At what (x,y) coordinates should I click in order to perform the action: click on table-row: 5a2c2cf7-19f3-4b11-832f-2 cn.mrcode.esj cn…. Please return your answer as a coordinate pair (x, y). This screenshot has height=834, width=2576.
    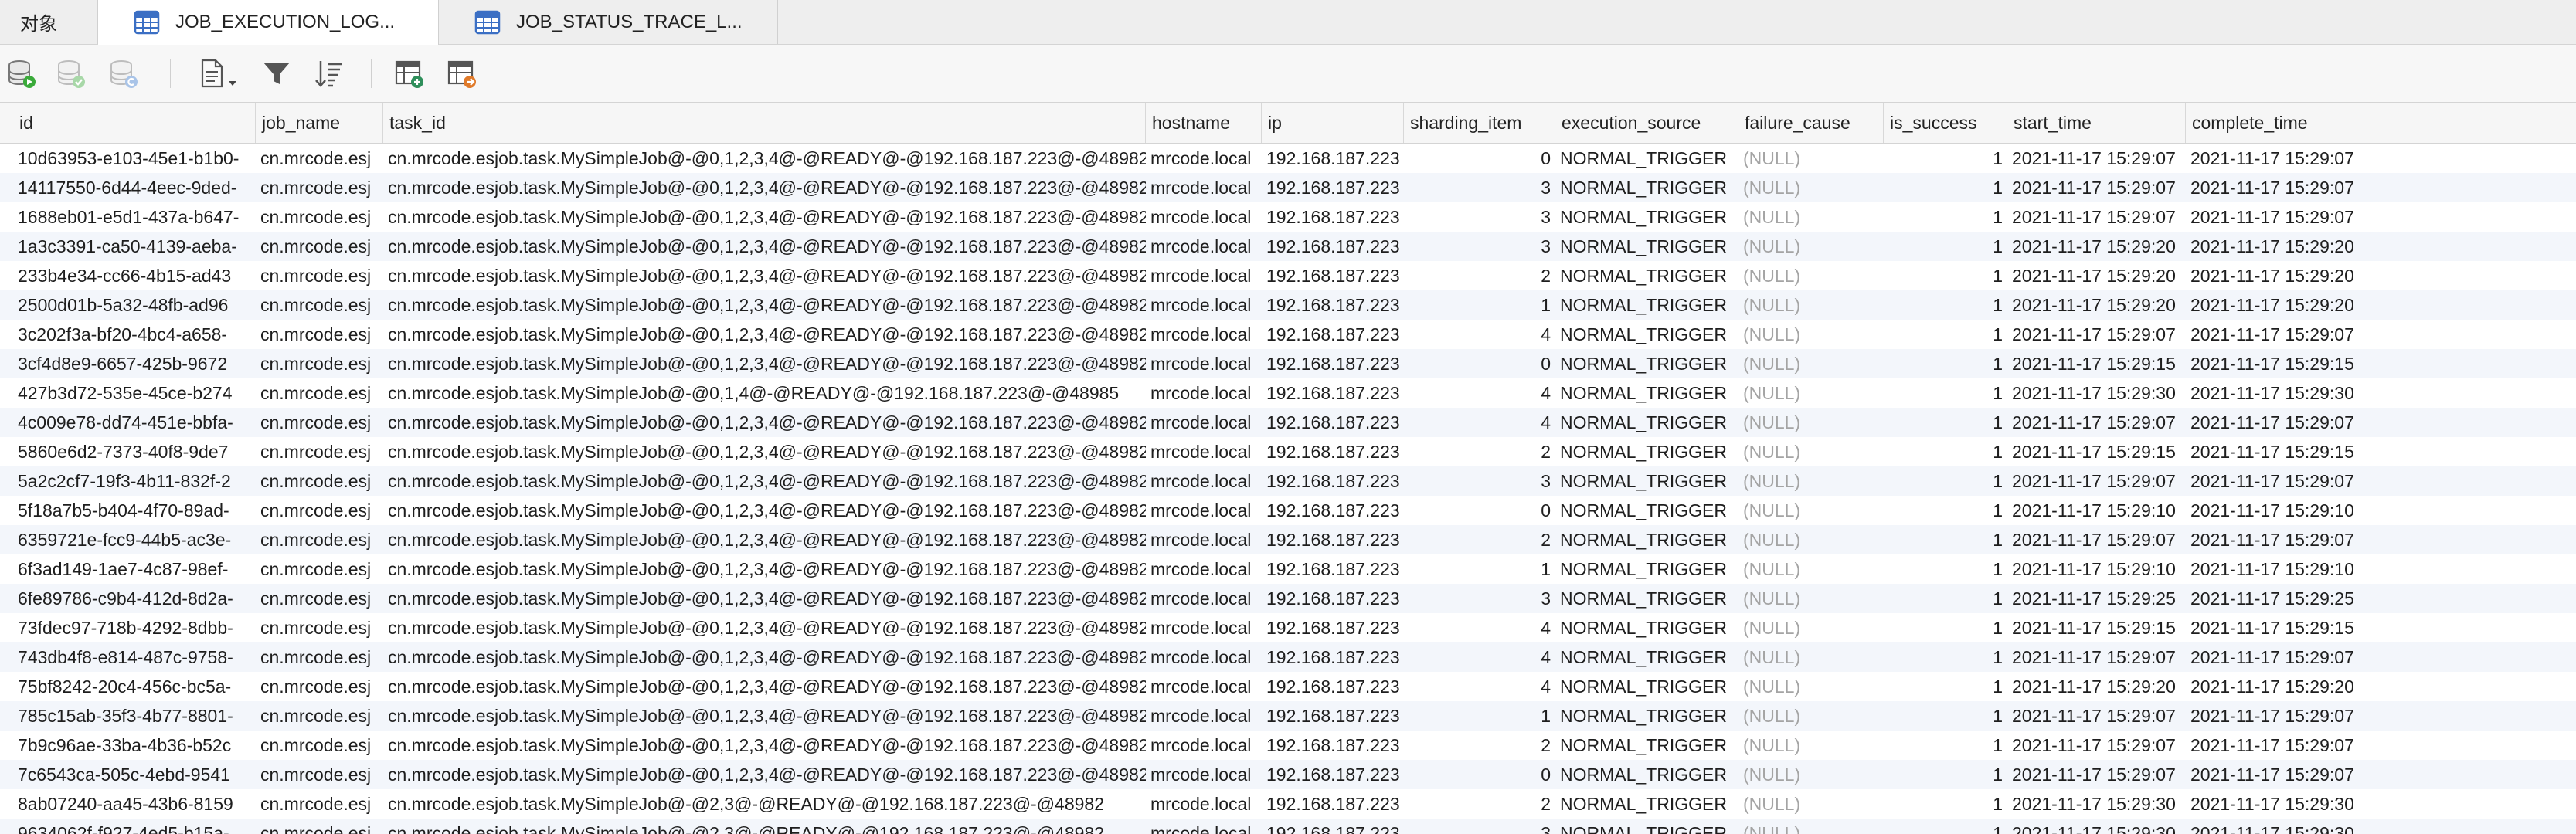
    Looking at the image, I should click on (1288, 481).